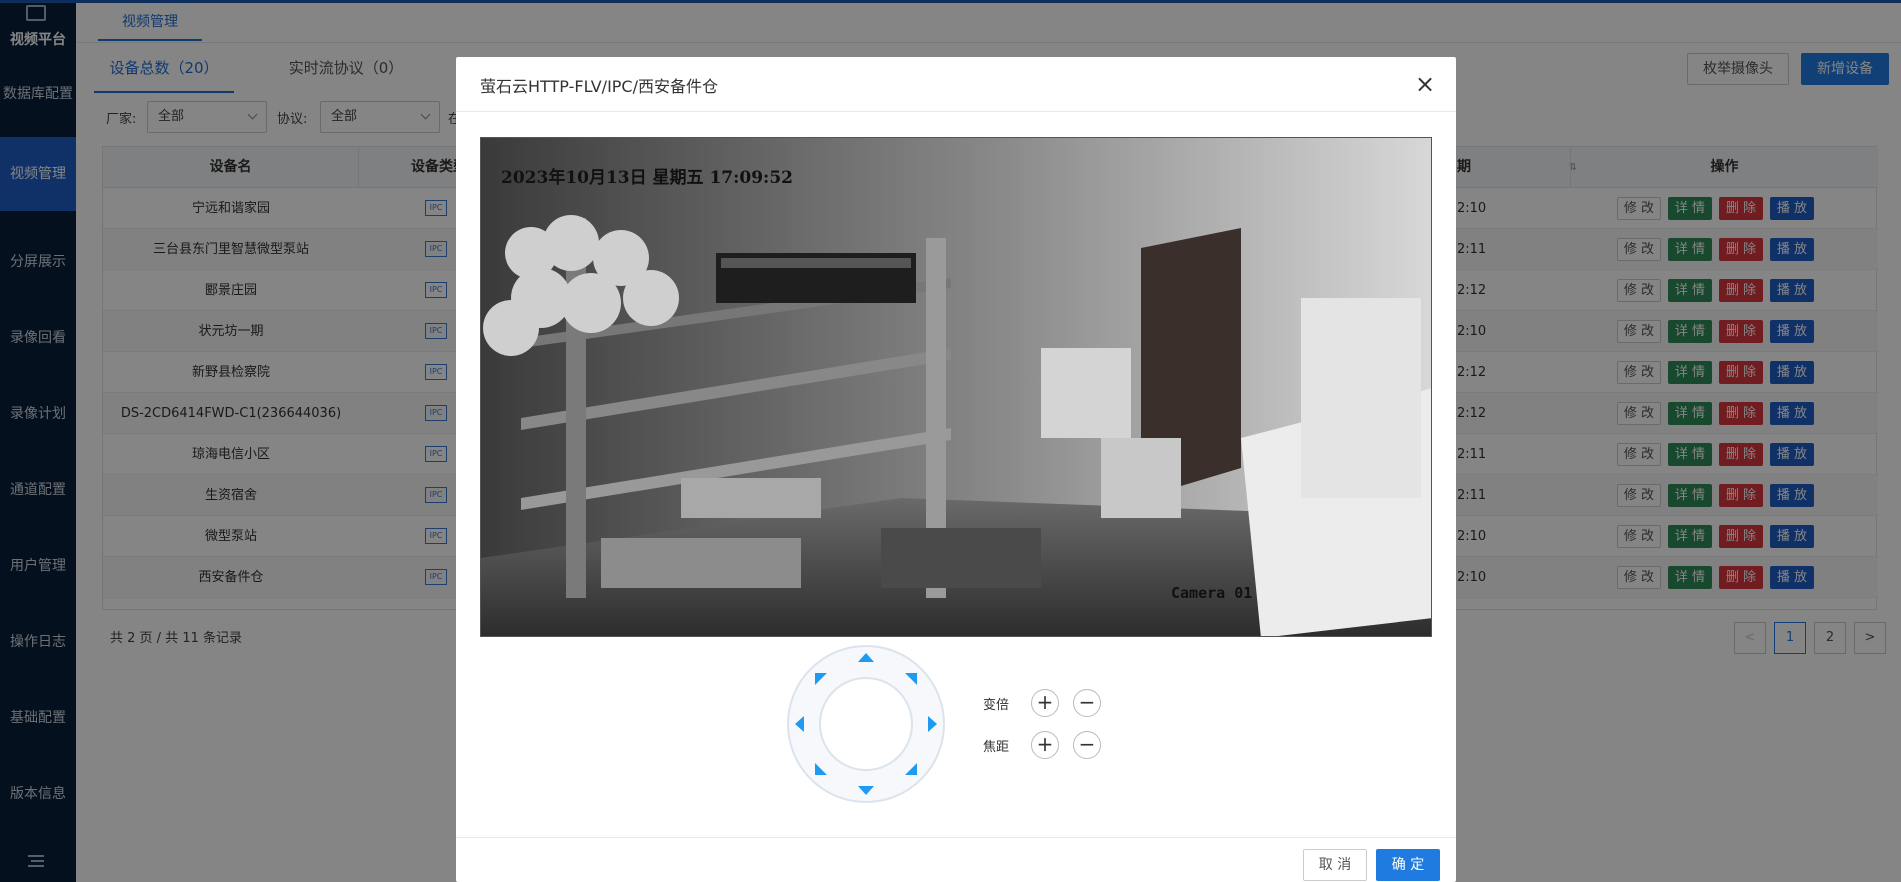 Image resolution: width=1901 pixels, height=882 pixels. I want to click on ptz-center, so click(866, 724).